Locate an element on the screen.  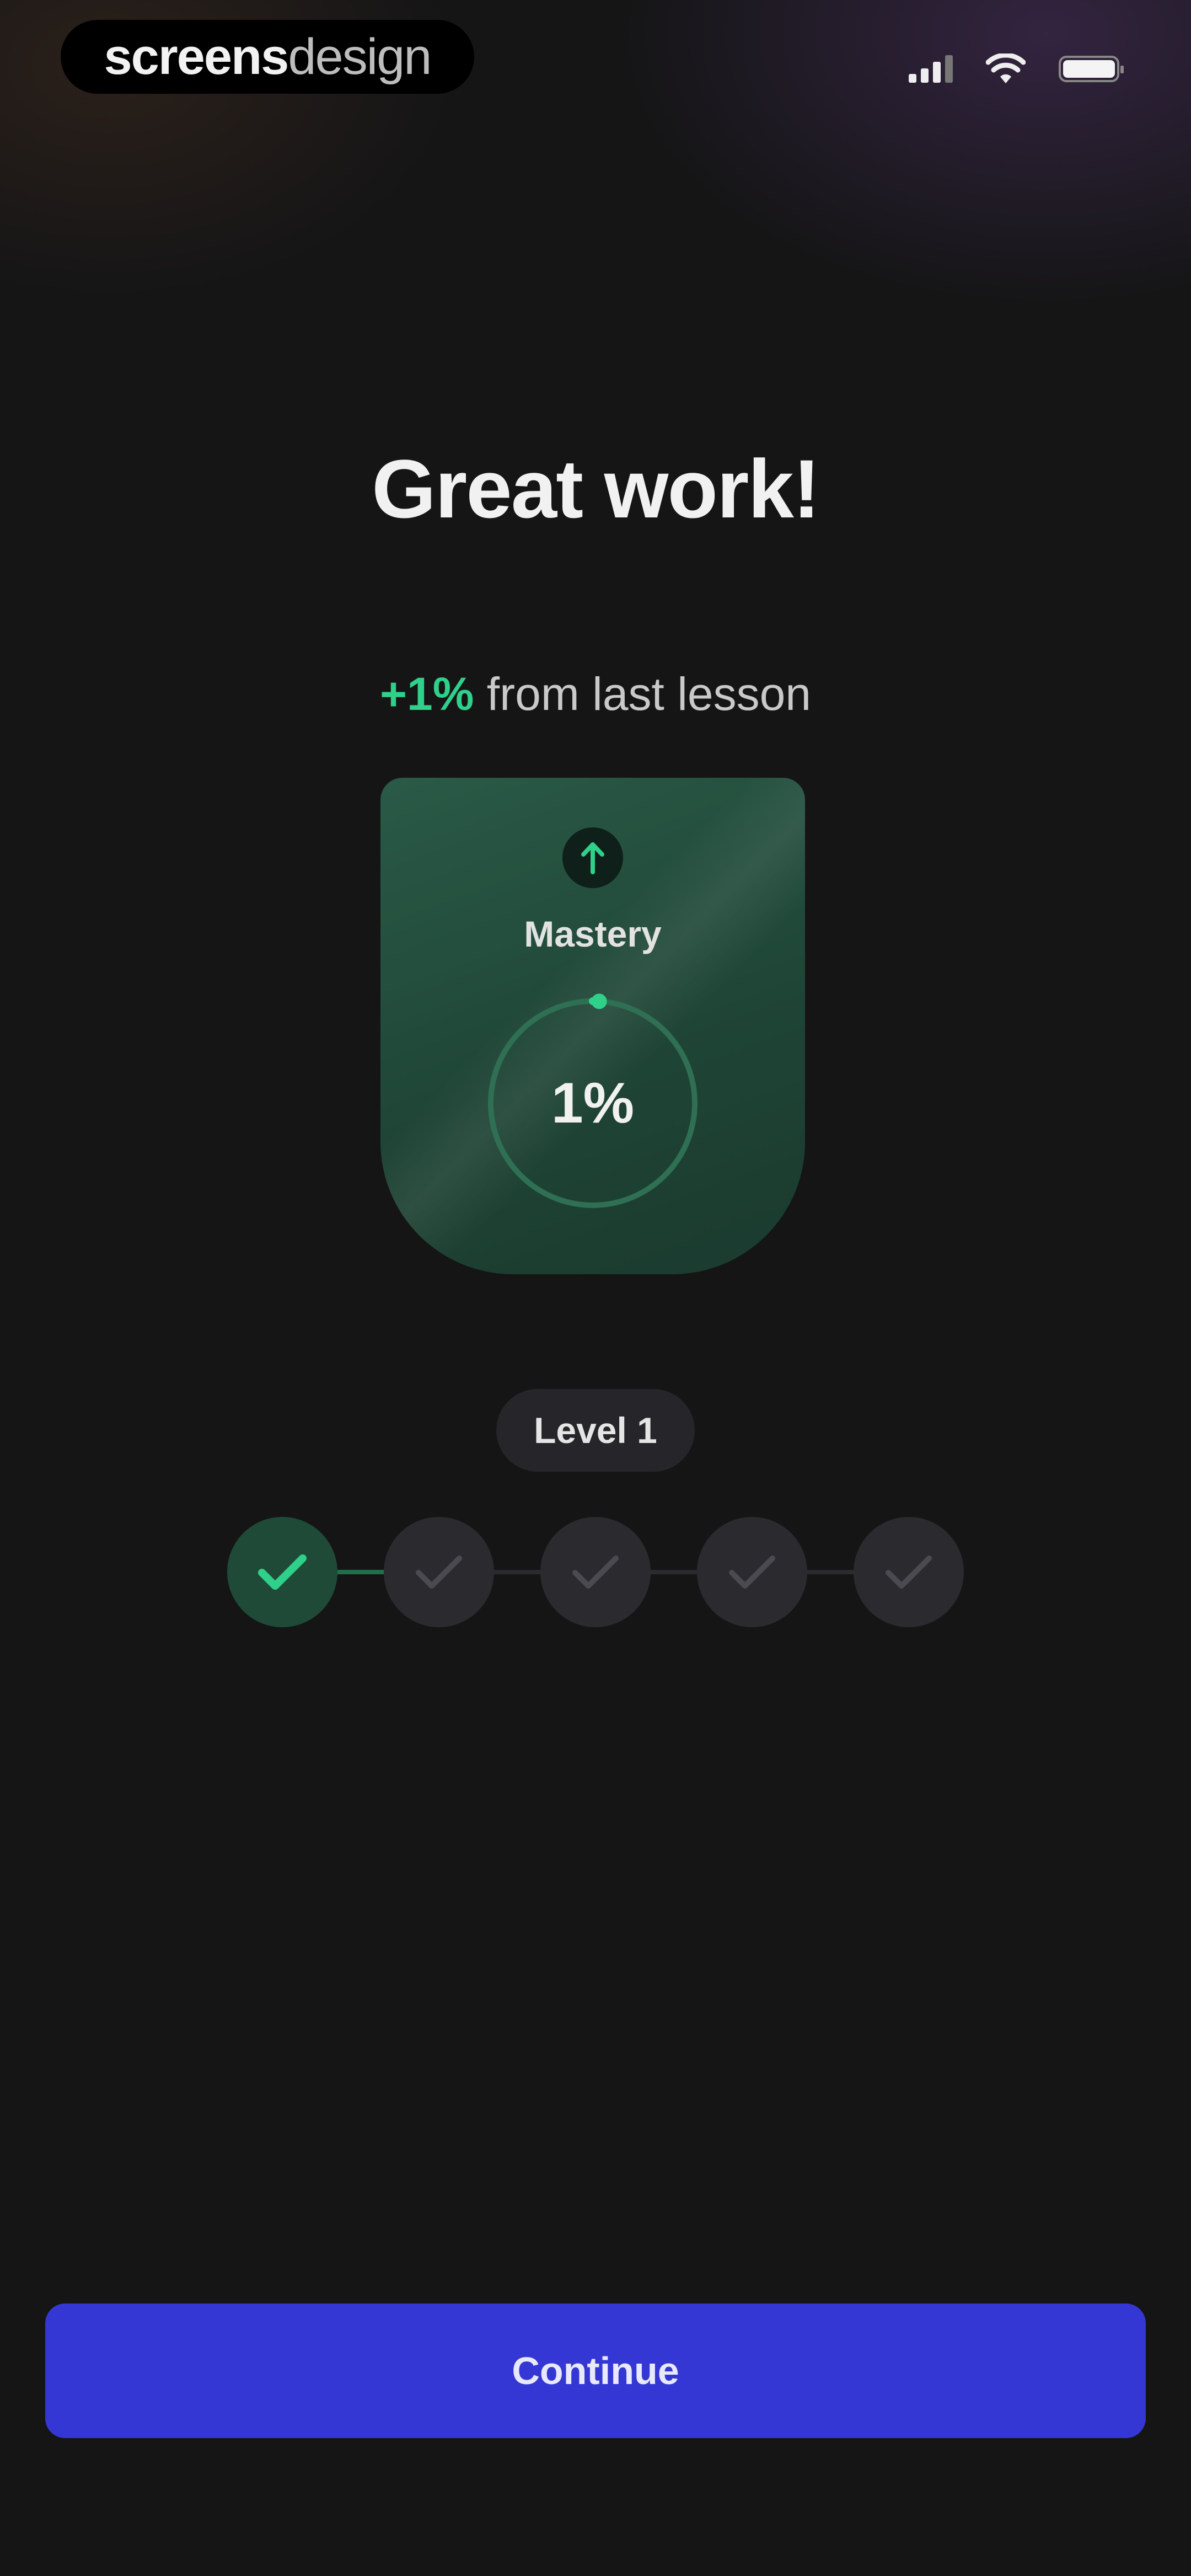
wifi-icon is located at coordinates (1006, 68).